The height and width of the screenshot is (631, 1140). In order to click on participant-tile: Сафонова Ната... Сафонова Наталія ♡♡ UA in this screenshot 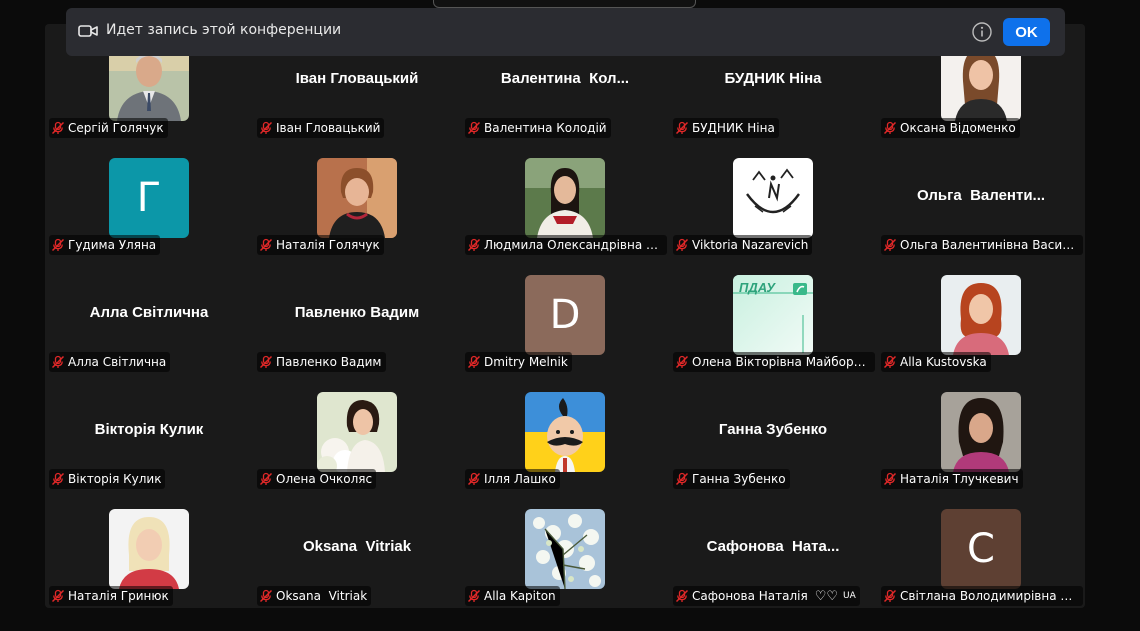, I will do `click(773, 550)`.